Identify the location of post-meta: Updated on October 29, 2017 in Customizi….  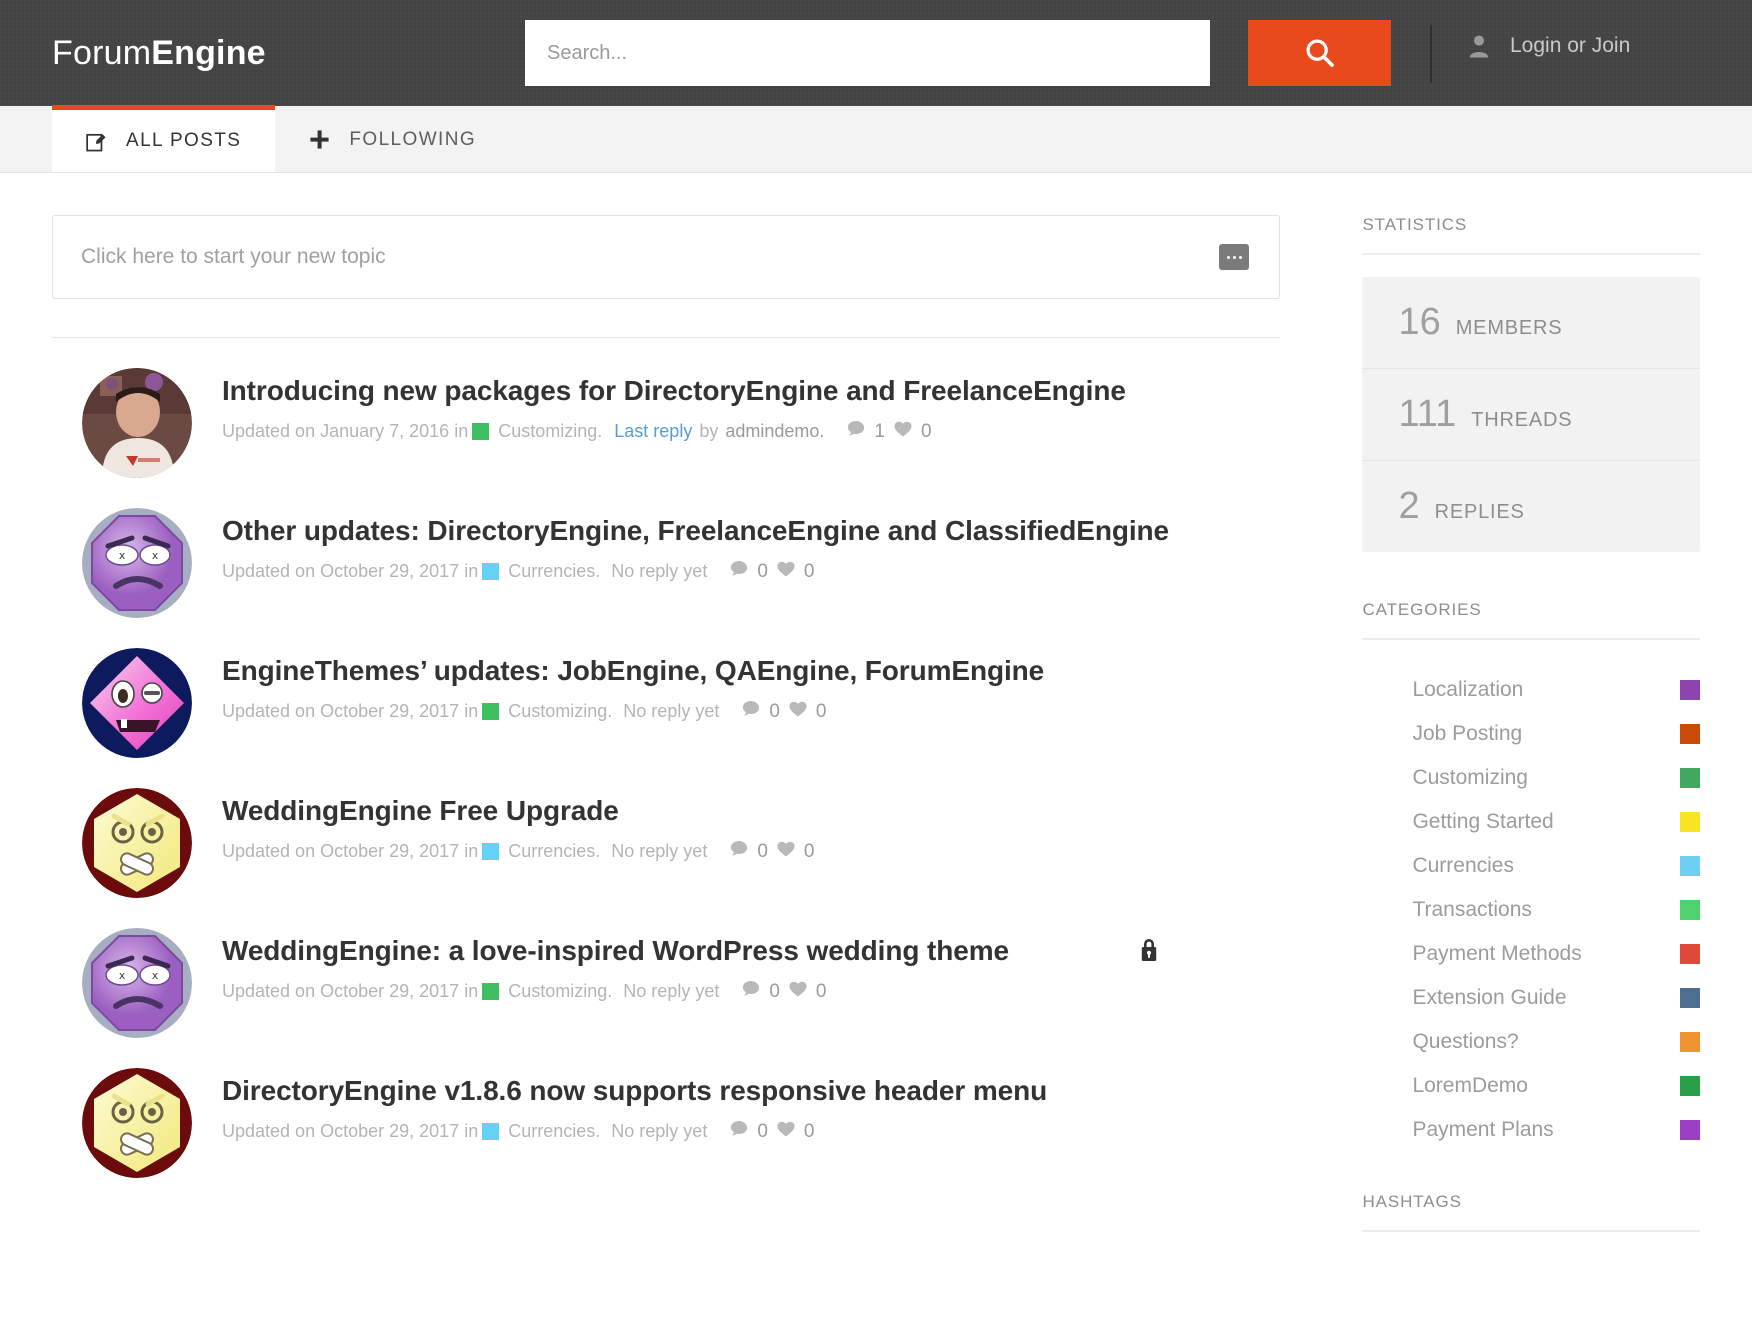
(751, 711).